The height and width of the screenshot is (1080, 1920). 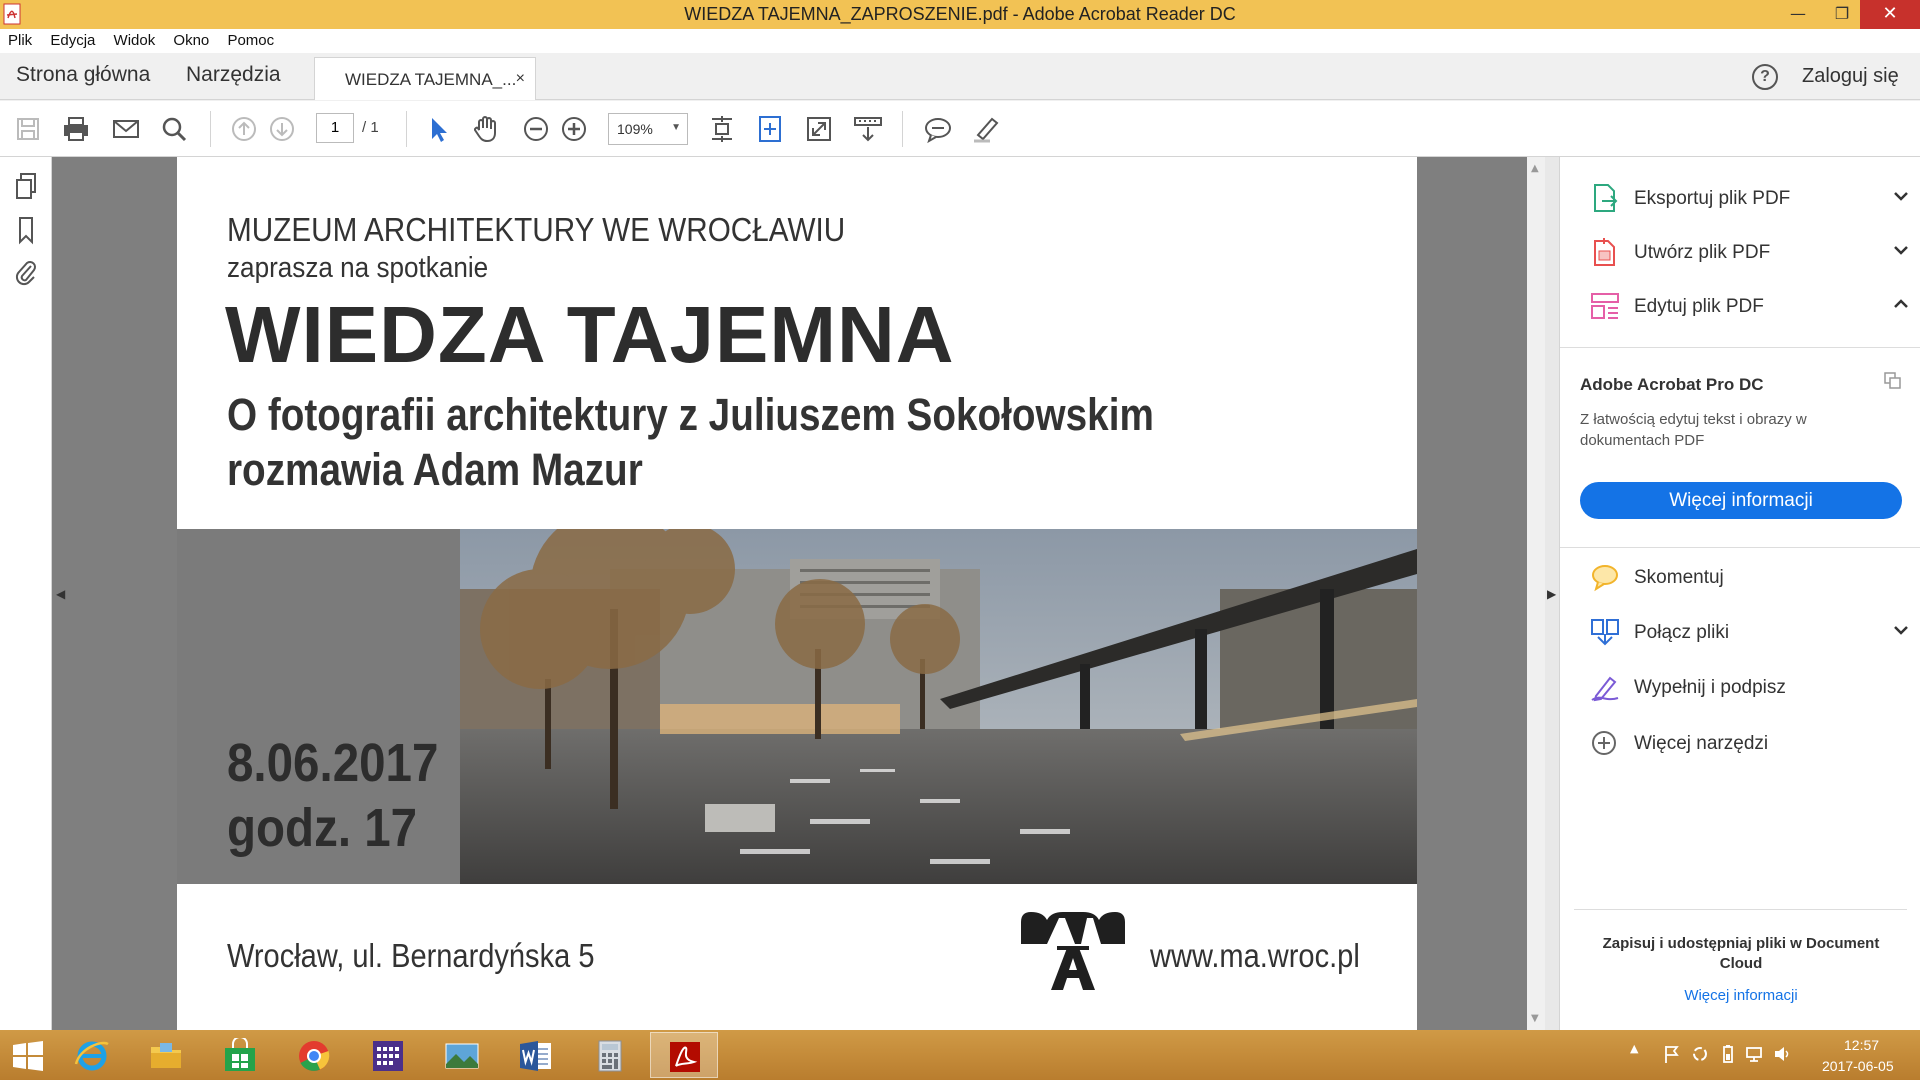 I want to click on comment-icon, so click(x=938, y=129).